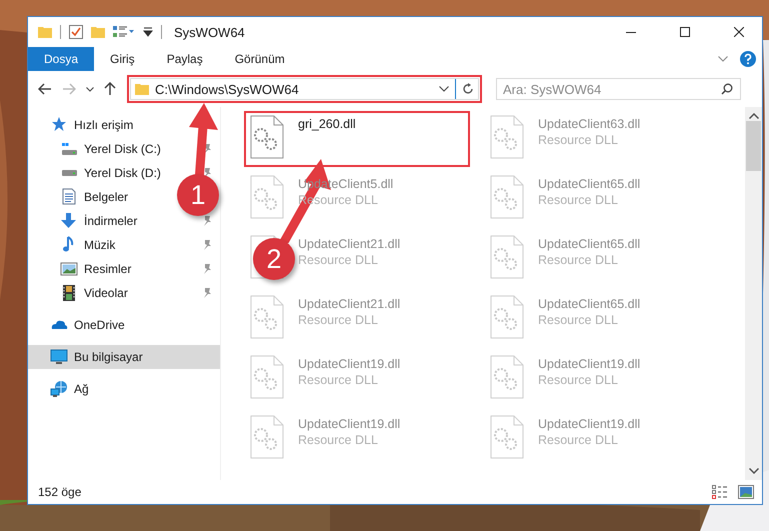  What do you see at coordinates (59, 357) in the screenshot?
I see `monitor-icon` at bounding box center [59, 357].